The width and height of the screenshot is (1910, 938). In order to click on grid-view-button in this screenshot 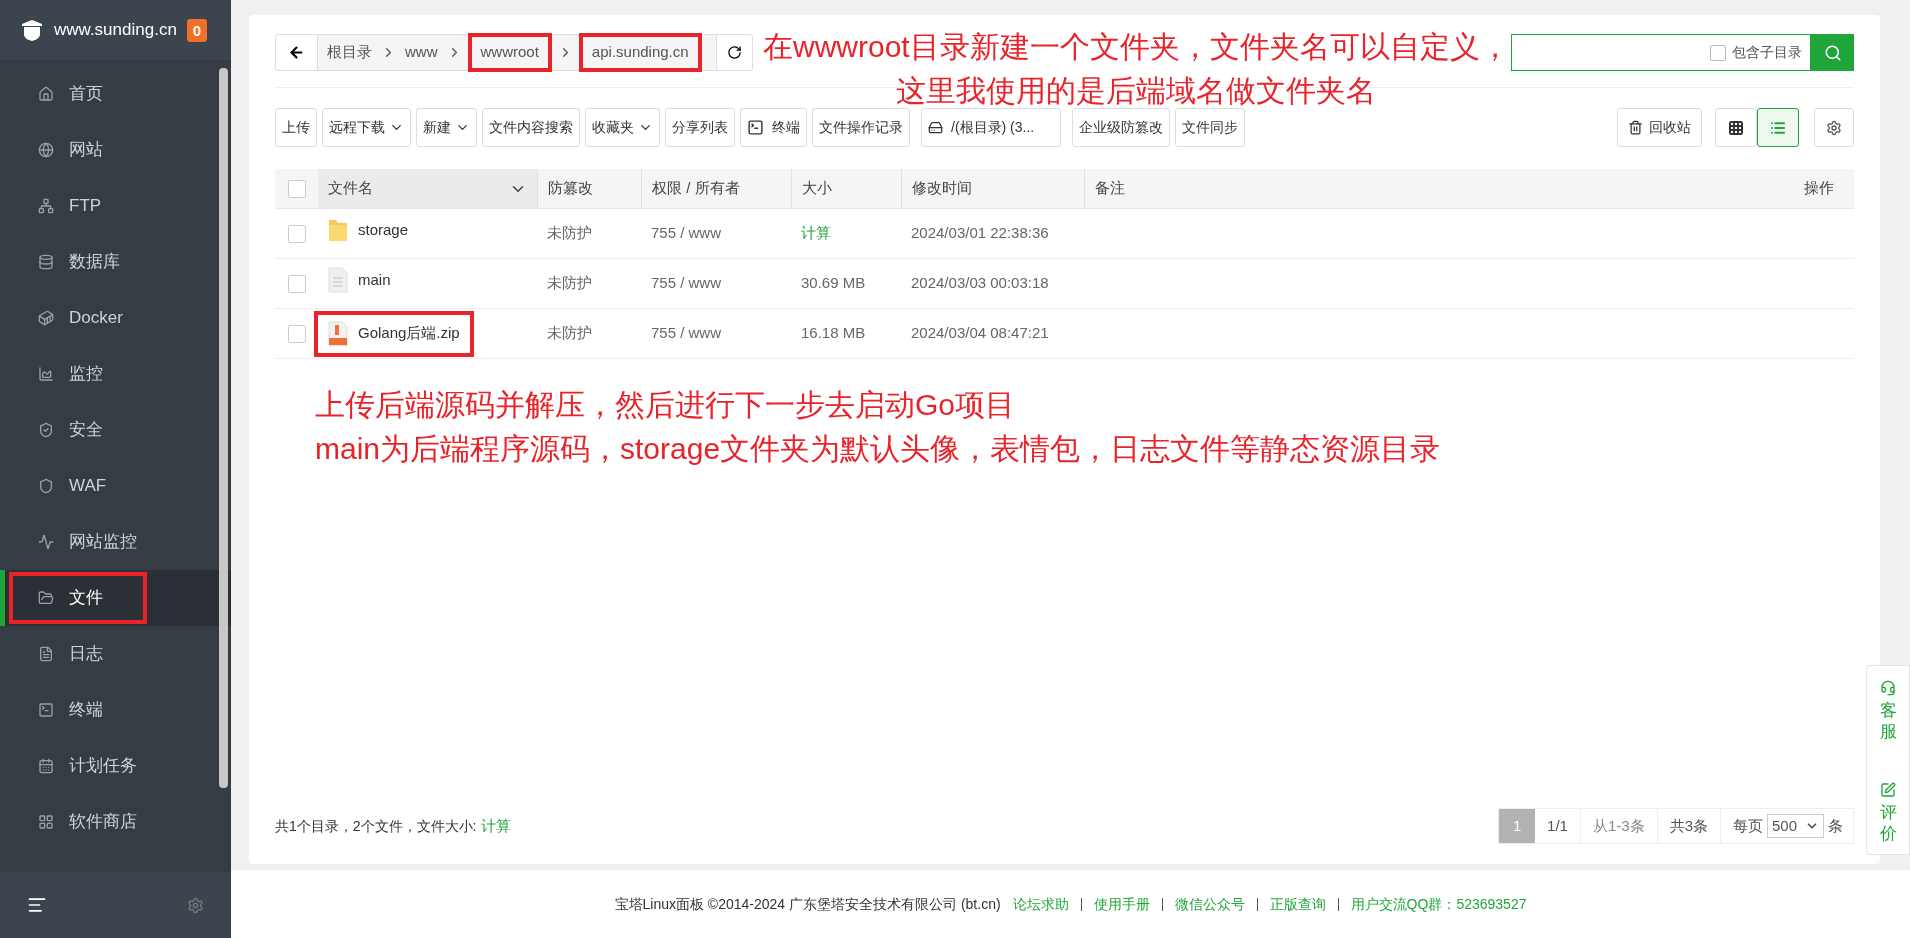, I will do `click(1736, 127)`.